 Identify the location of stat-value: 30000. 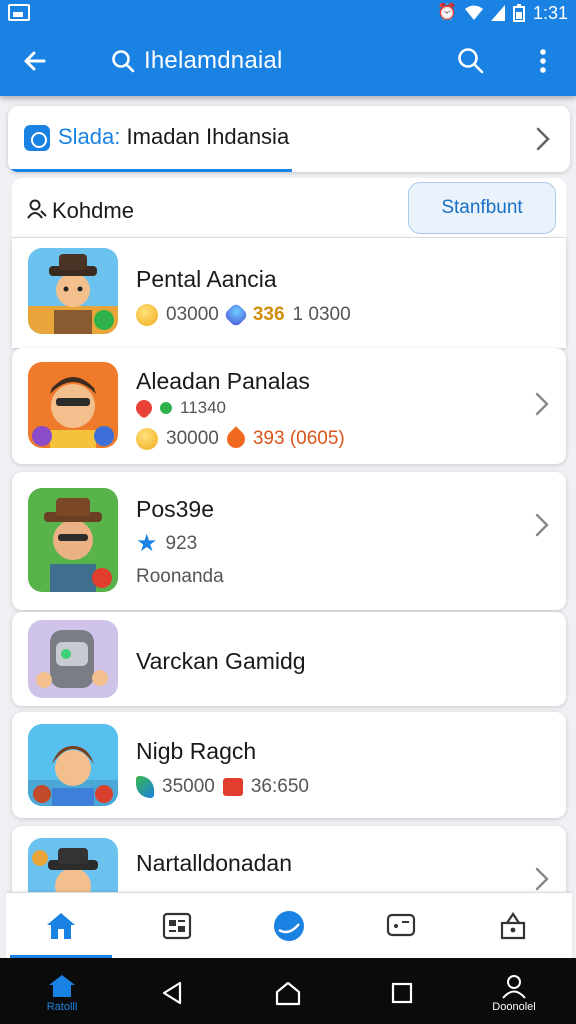
(192, 438).